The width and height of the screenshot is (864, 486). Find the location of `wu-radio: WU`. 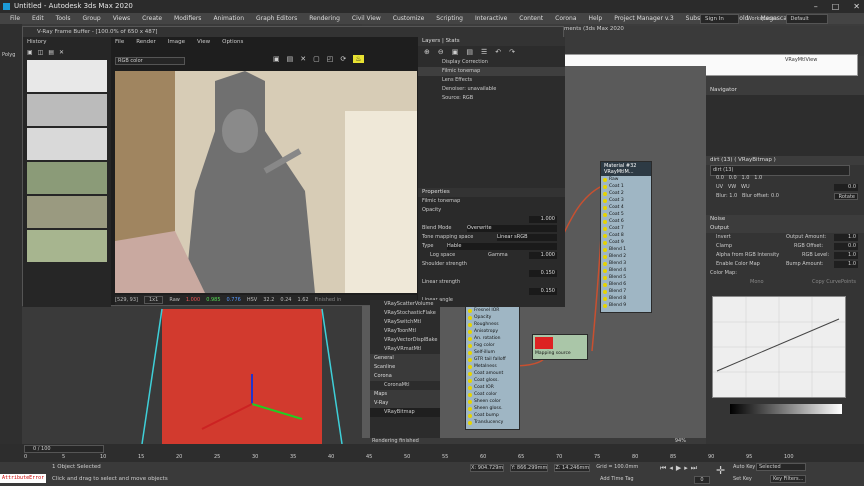

wu-radio: WU is located at coordinates (745, 187).